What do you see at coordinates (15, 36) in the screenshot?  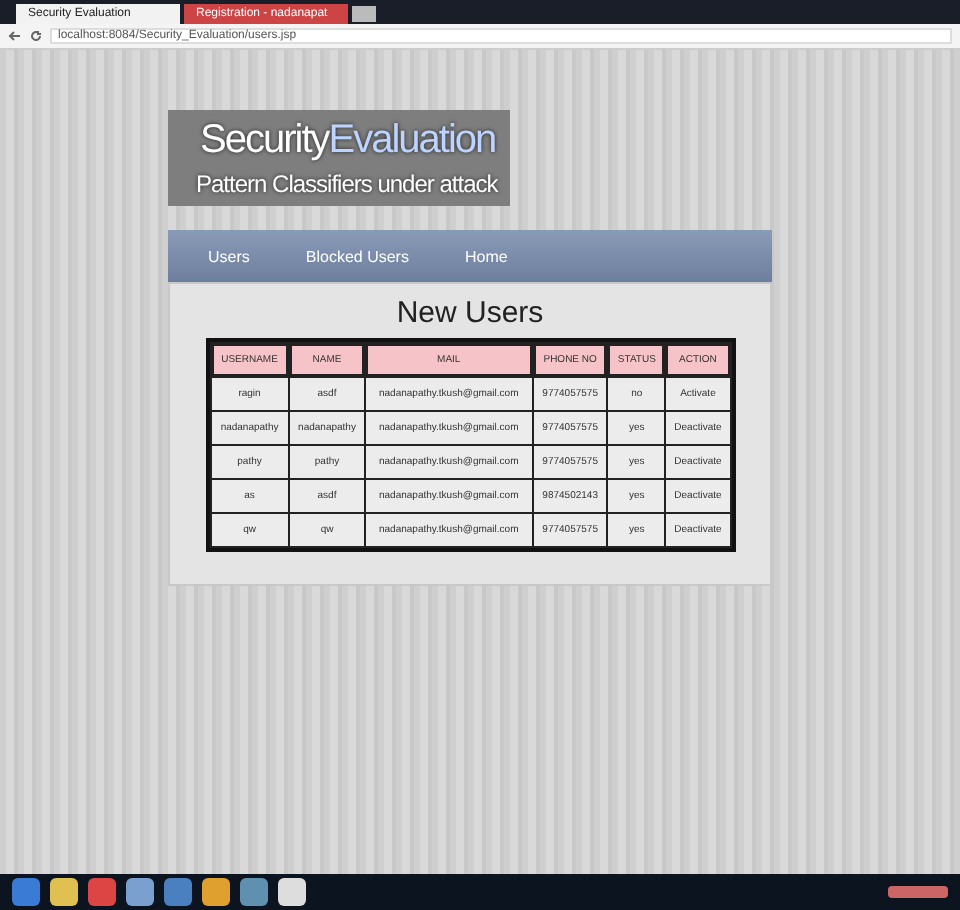 I see `back-arrow-icon` at bounding box center [15, 36].